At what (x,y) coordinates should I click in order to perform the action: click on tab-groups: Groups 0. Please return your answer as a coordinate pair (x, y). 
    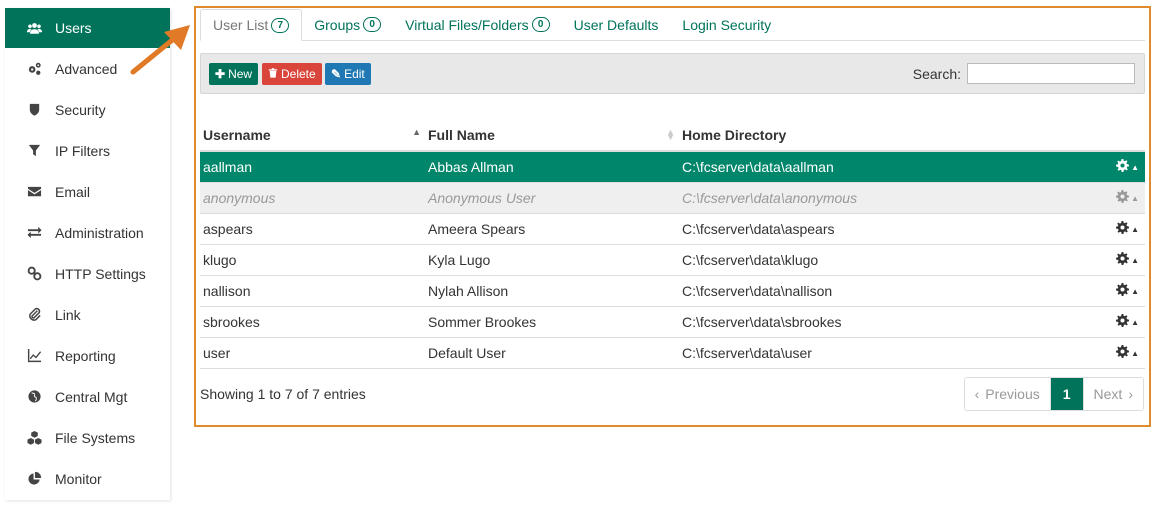
    Looking at the image, I should click on (347, 24).